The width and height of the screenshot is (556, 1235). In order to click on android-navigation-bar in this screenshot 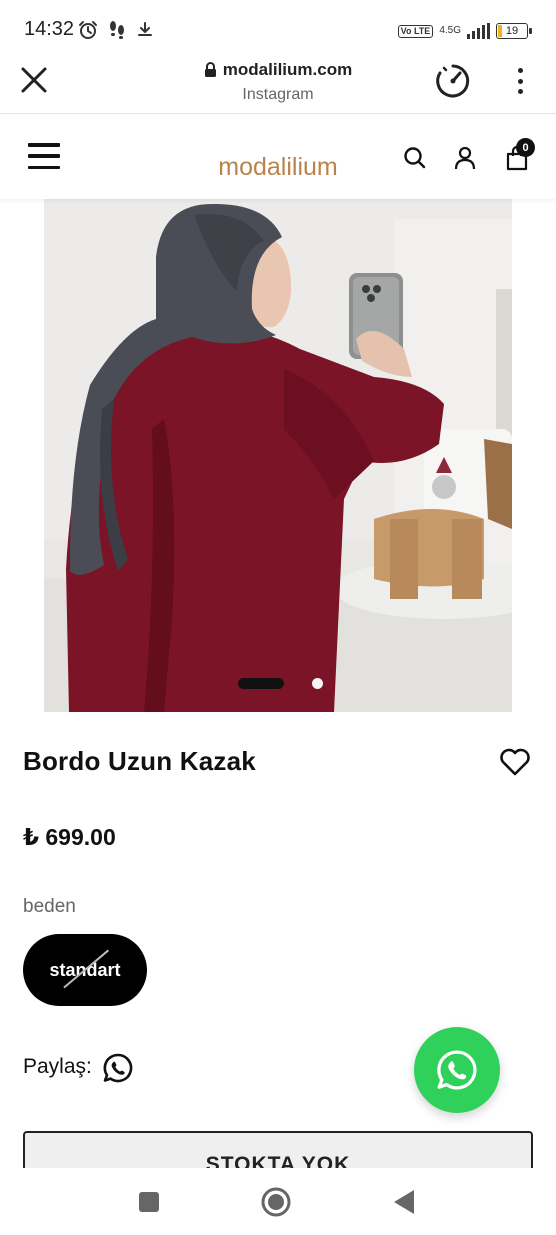, I will do `click(278, 1201)`.